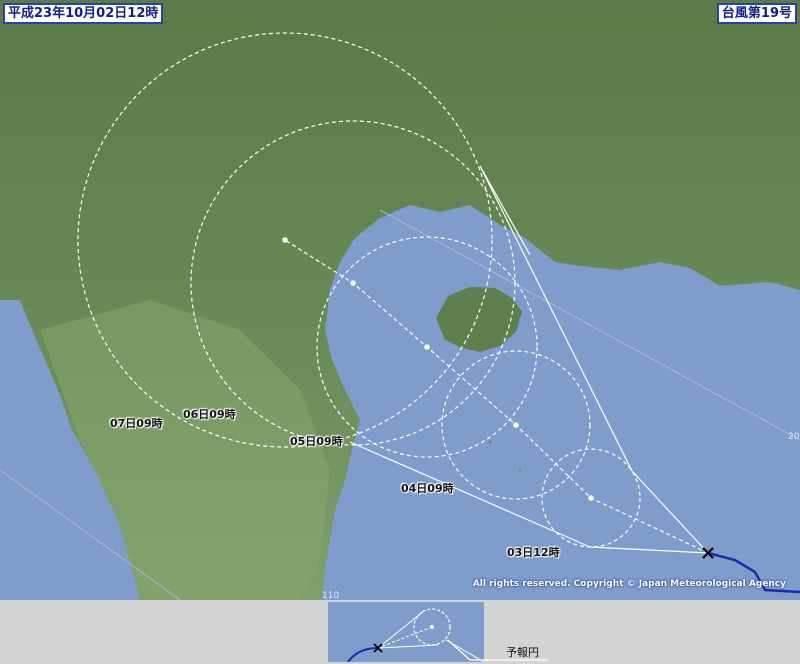  I want to click on latitude-label: 20, so click(794, 437).